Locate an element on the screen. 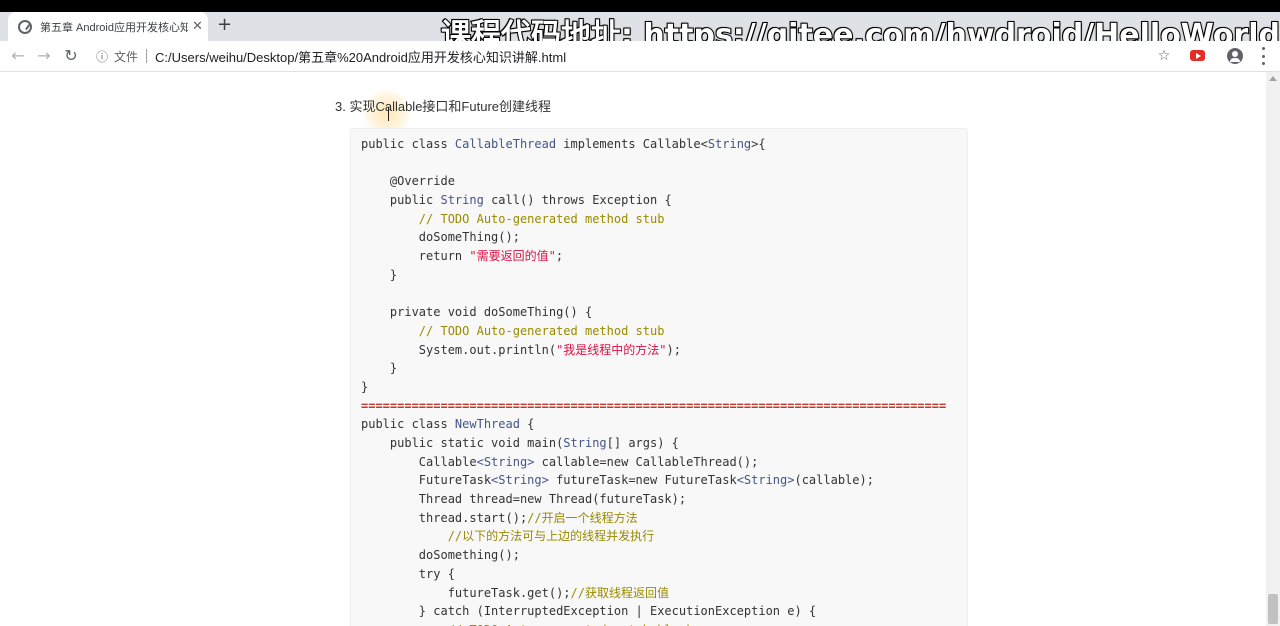 The height and width of the screenshot is (626, 1280). code-token: Exception { is located at coordinates (632, 200).